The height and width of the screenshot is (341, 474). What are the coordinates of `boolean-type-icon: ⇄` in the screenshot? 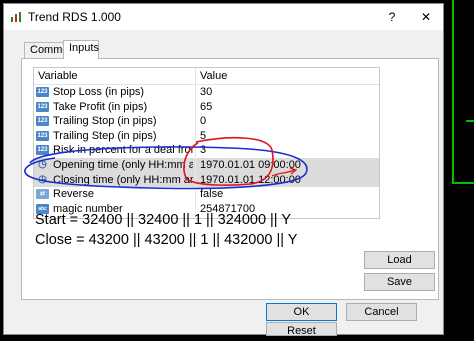 It's located at (42, 194).